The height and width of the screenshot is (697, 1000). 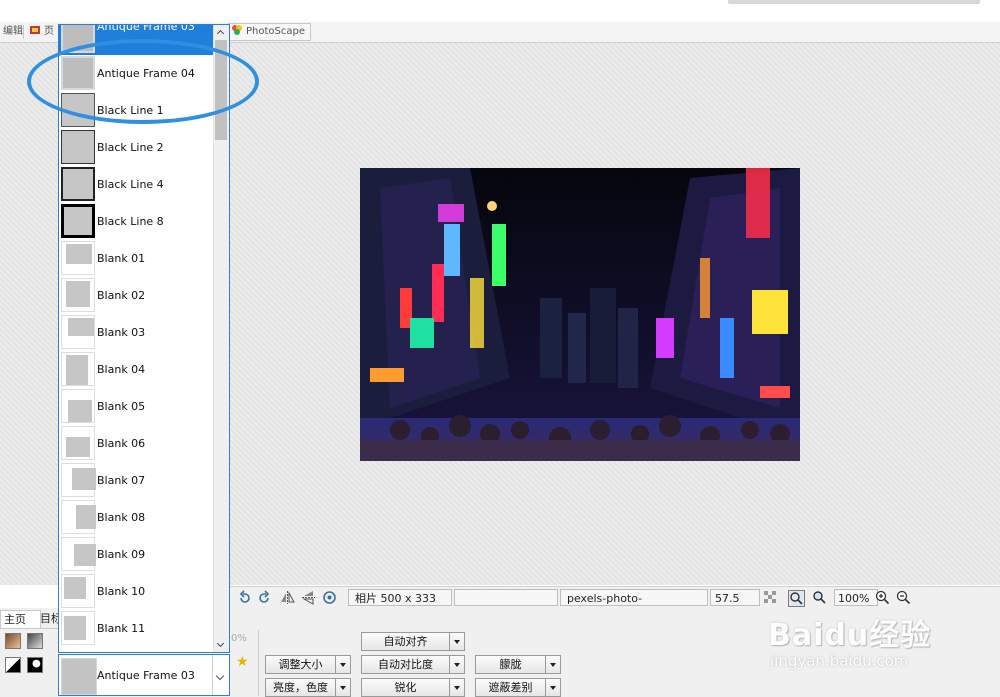 I want to click on resize-button: 调整大小, so click(x=308, y=664).